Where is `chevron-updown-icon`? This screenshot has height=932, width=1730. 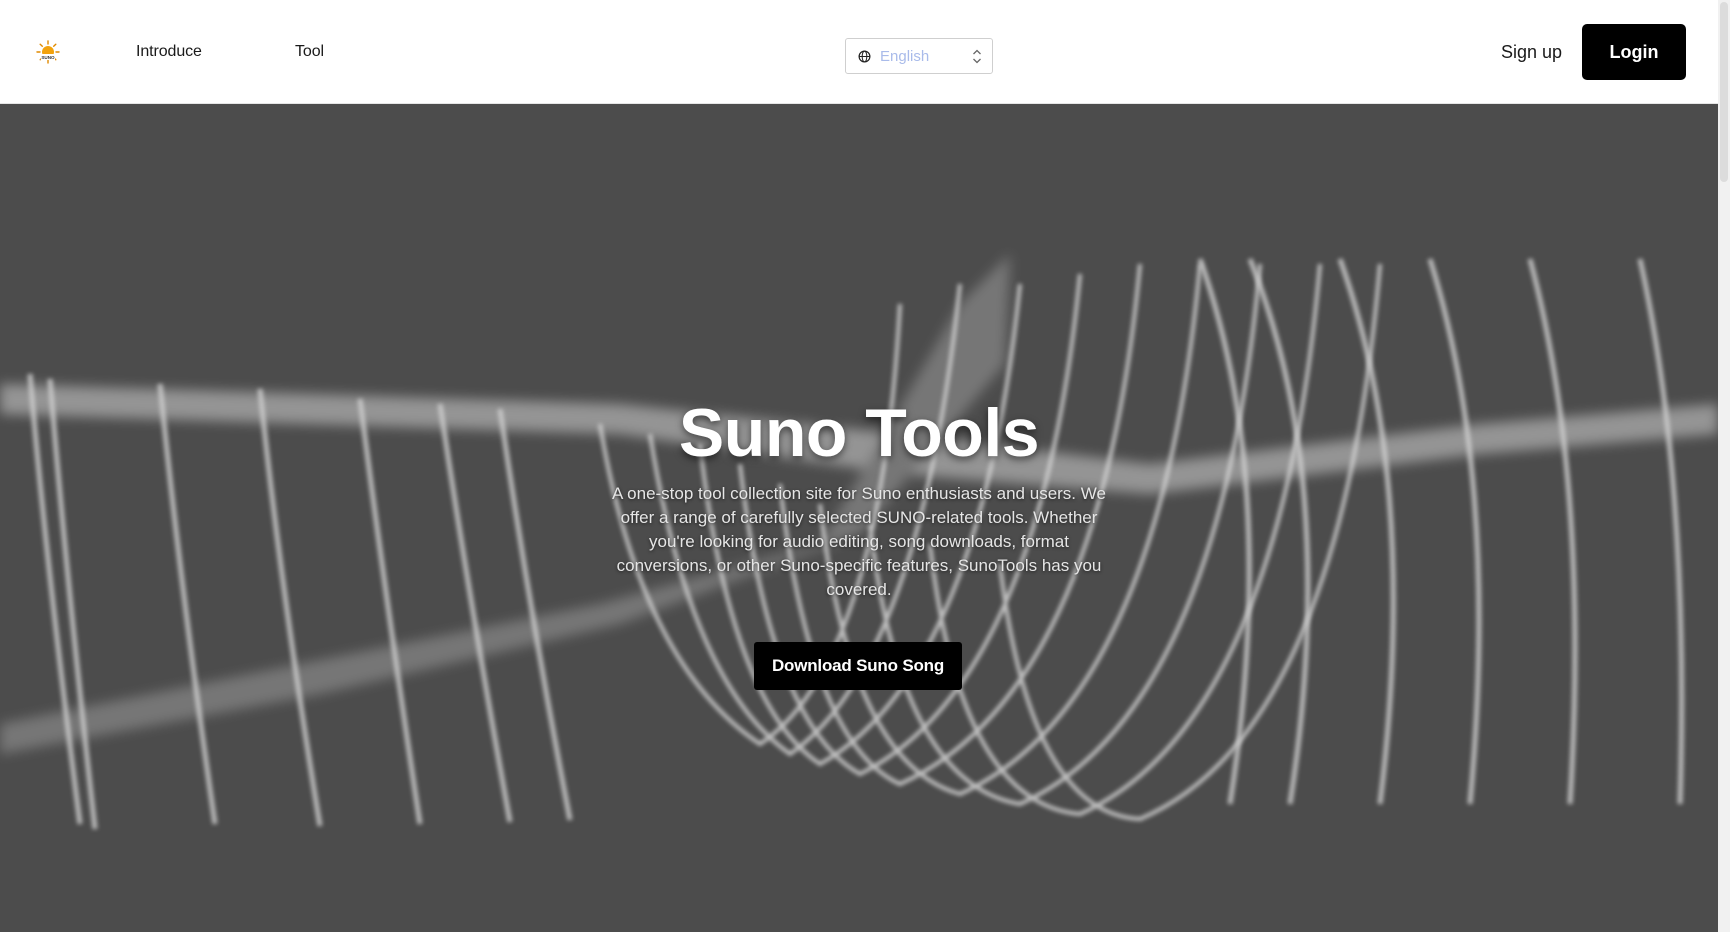 chevron-updown-icon is located at coordinates (977, 56).